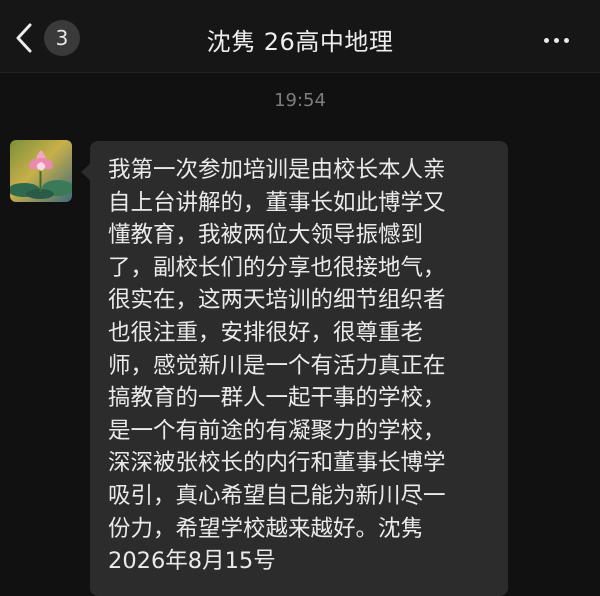 This screenshot has height=596, width=600. Describe the element at coordinates (277, 495) in the screenshot. I see `message-line: 吸引，真心希望自己能为新川尽一` at that location.